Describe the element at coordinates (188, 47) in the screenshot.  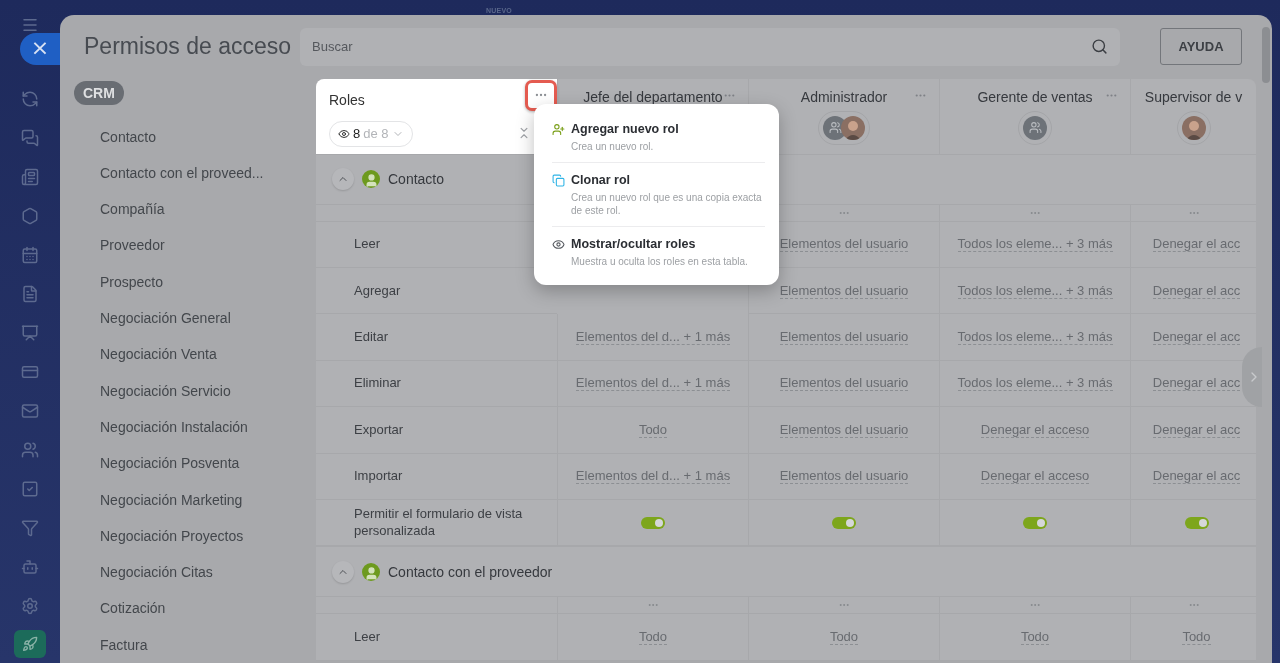
I see `page-title: Permisos de acceso` at that location.